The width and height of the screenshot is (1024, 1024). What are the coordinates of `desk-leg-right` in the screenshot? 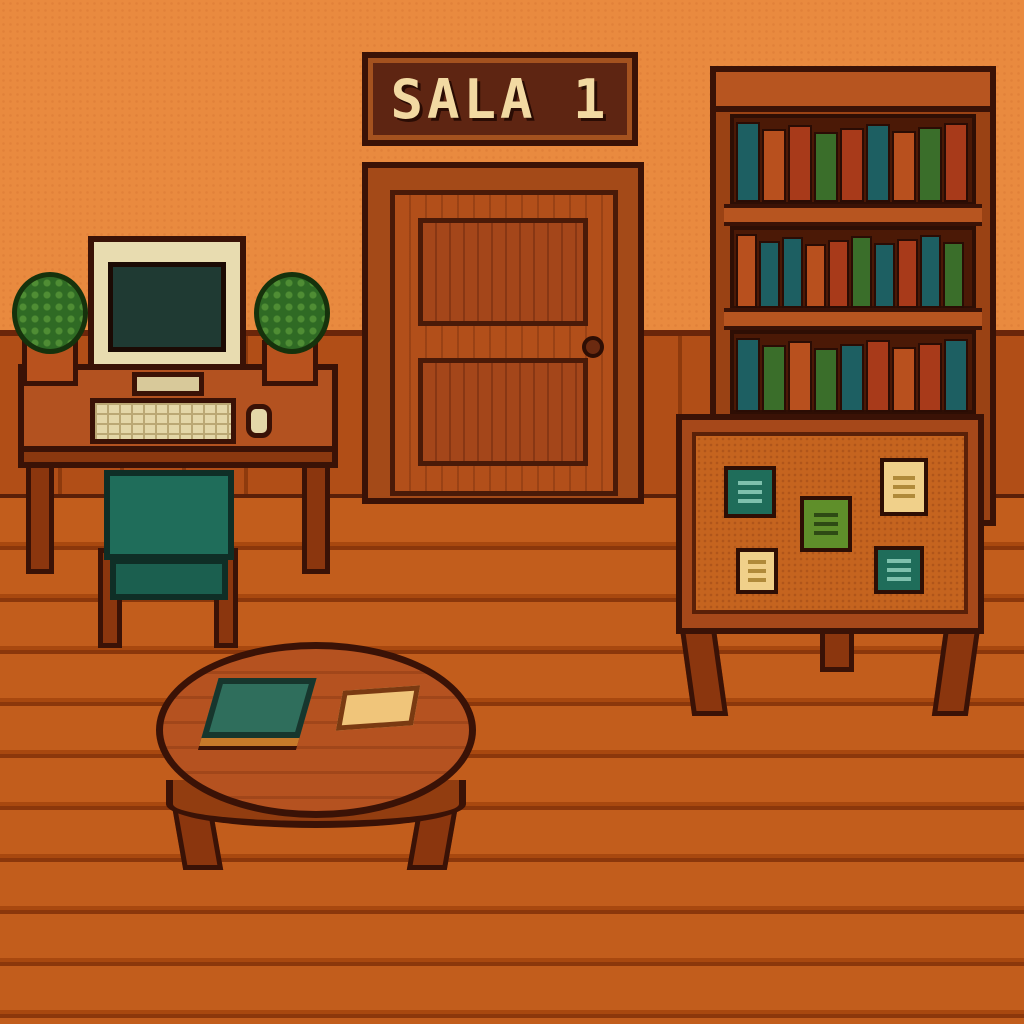 It's located at (316, 518).